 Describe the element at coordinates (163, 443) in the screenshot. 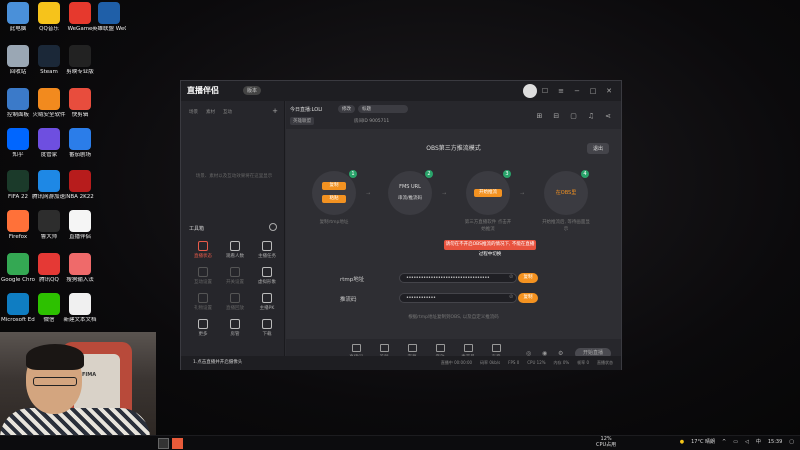

I see `task-view-icon` at that location.